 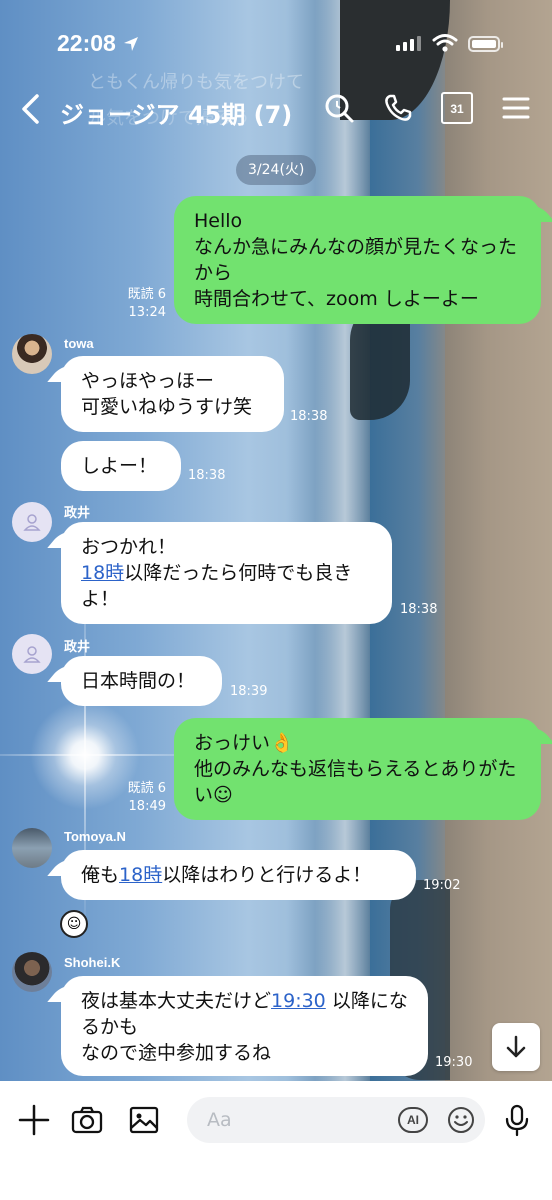 I want to click on clock: 22:08, so click(x=86, y=43).